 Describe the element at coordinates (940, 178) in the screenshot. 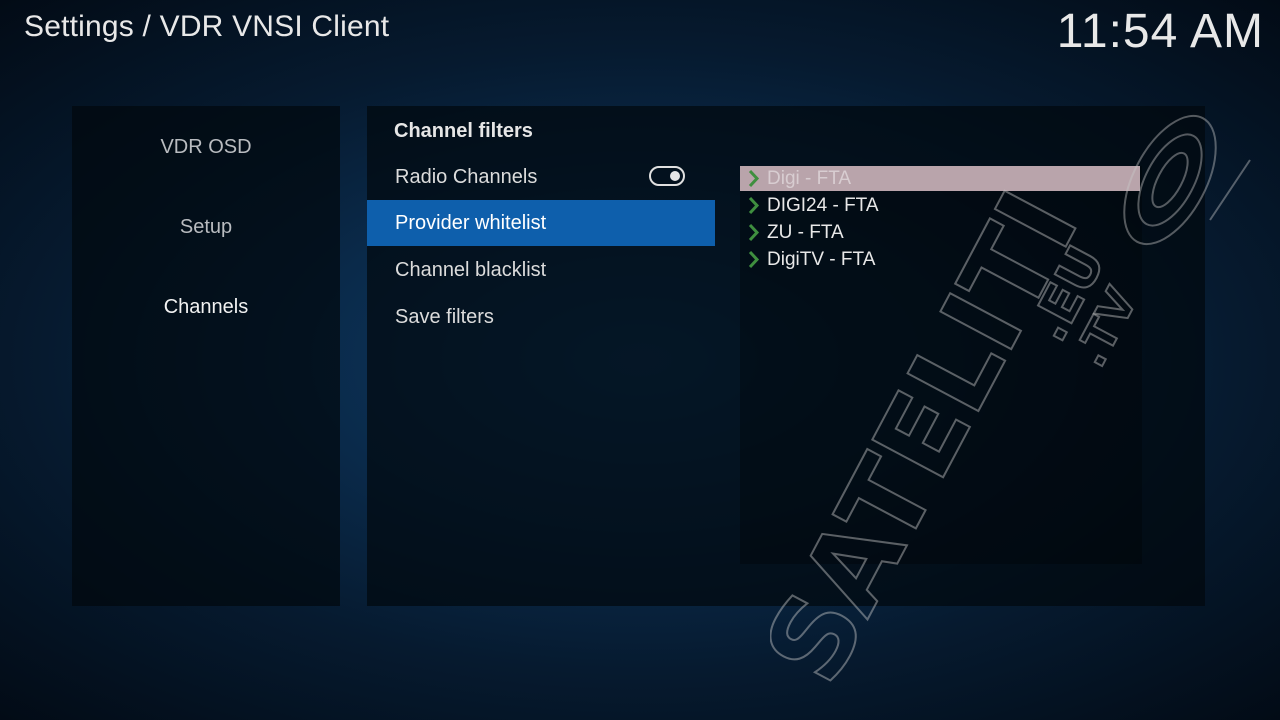

I see `list-item: Digi - FTA` at that location.